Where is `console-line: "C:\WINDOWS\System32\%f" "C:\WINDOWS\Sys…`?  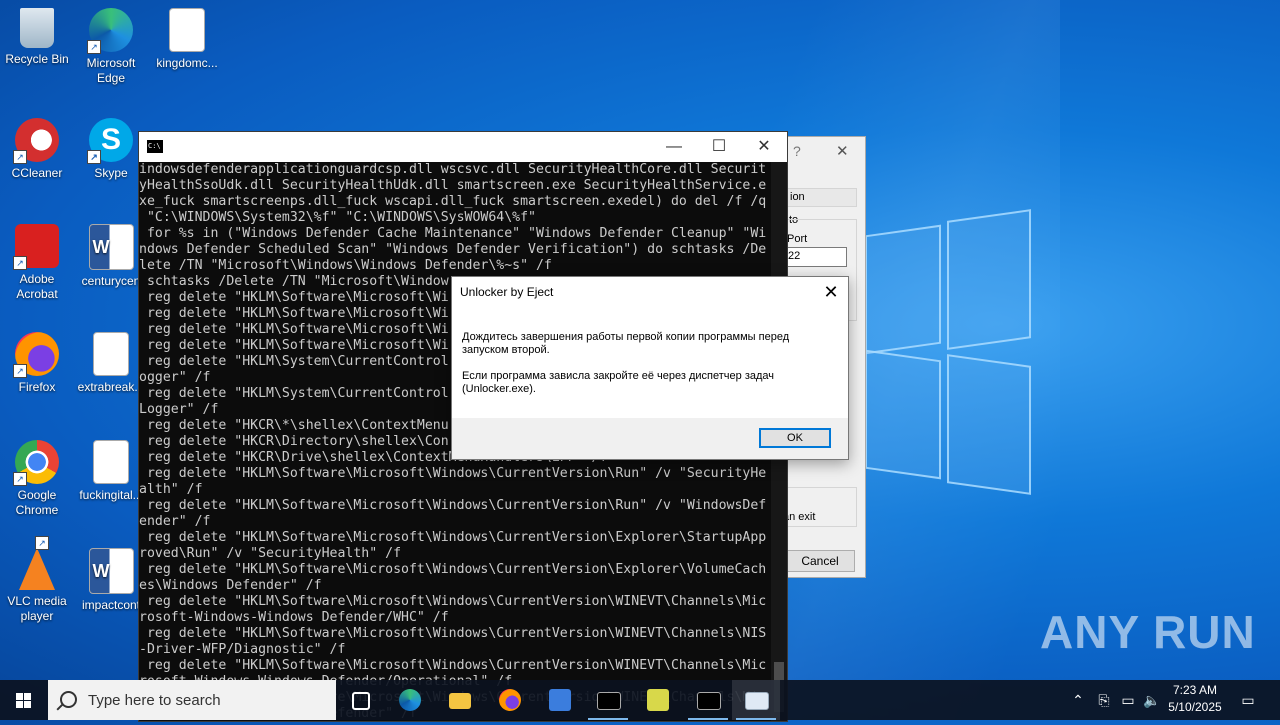
console-line: "C:\WINDOWS\System32\%f" "C:\WINDOWS\Sys… is located at coordinates (337, 217).